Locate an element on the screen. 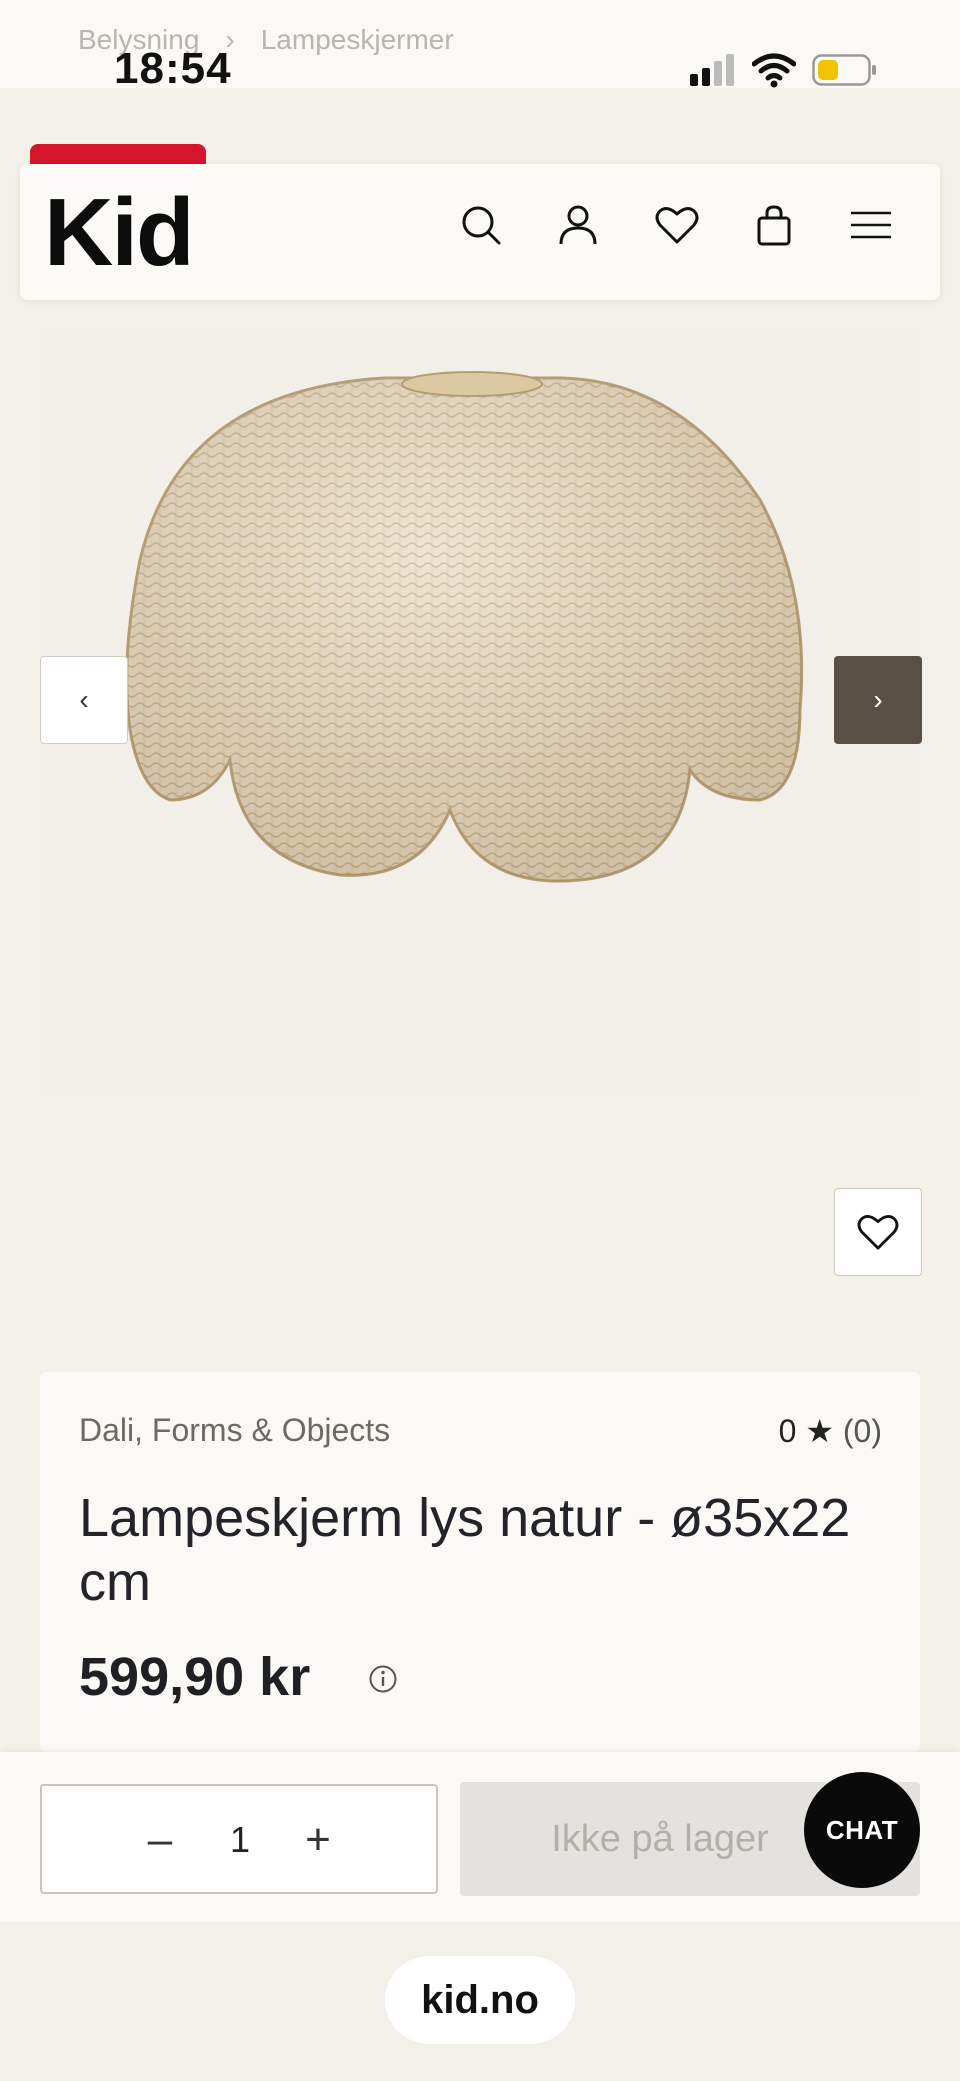  kid-logo: Kid is located at coordinates (119, 233).